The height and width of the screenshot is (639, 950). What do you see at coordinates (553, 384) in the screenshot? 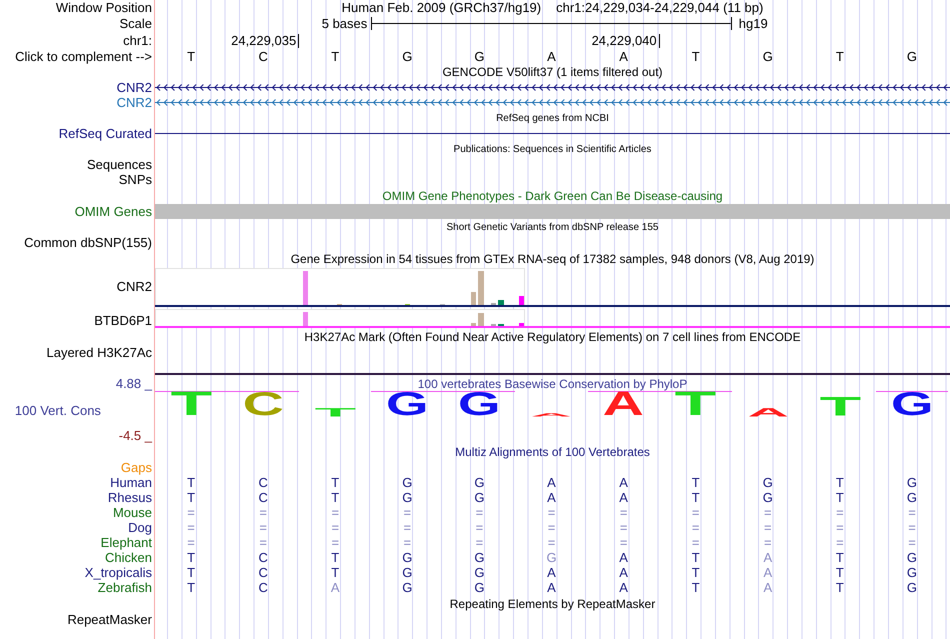
I see `track-title: 100 vertebrates Basewise Conservation by PhyloP` at bounding box center [553, 384].